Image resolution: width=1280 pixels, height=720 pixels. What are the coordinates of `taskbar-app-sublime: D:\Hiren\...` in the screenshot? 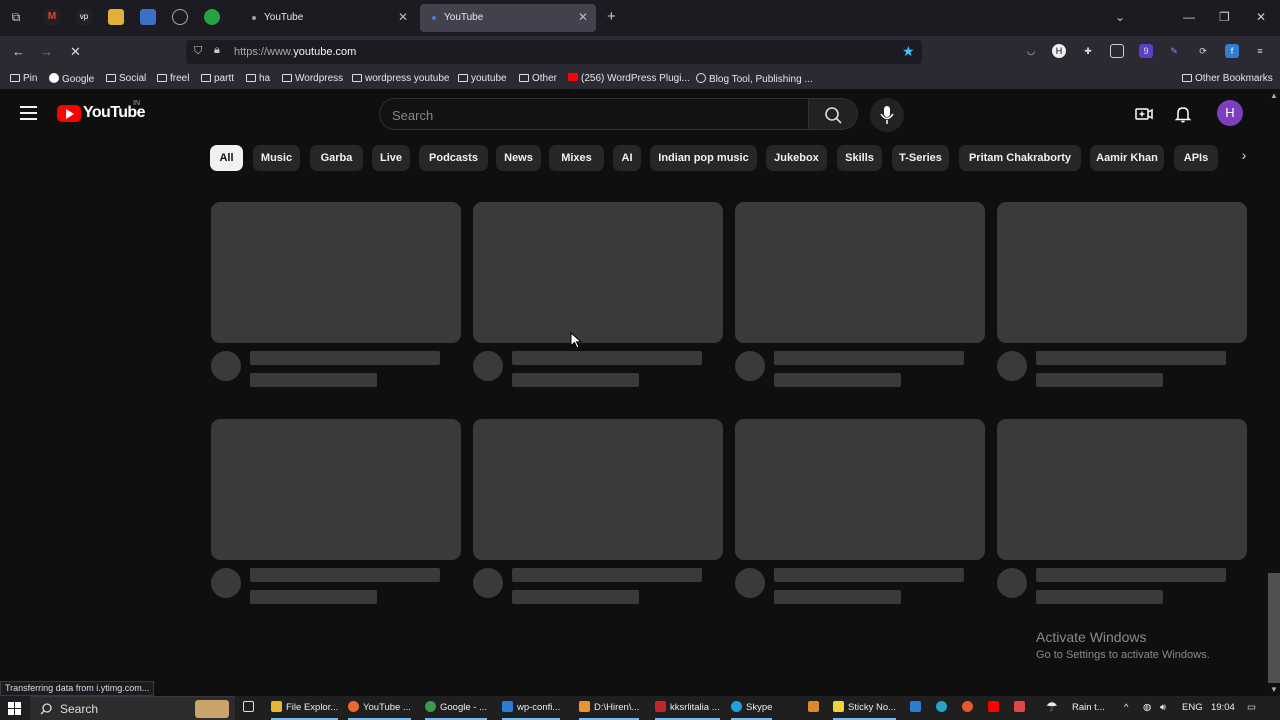 It's located at (609, 708).